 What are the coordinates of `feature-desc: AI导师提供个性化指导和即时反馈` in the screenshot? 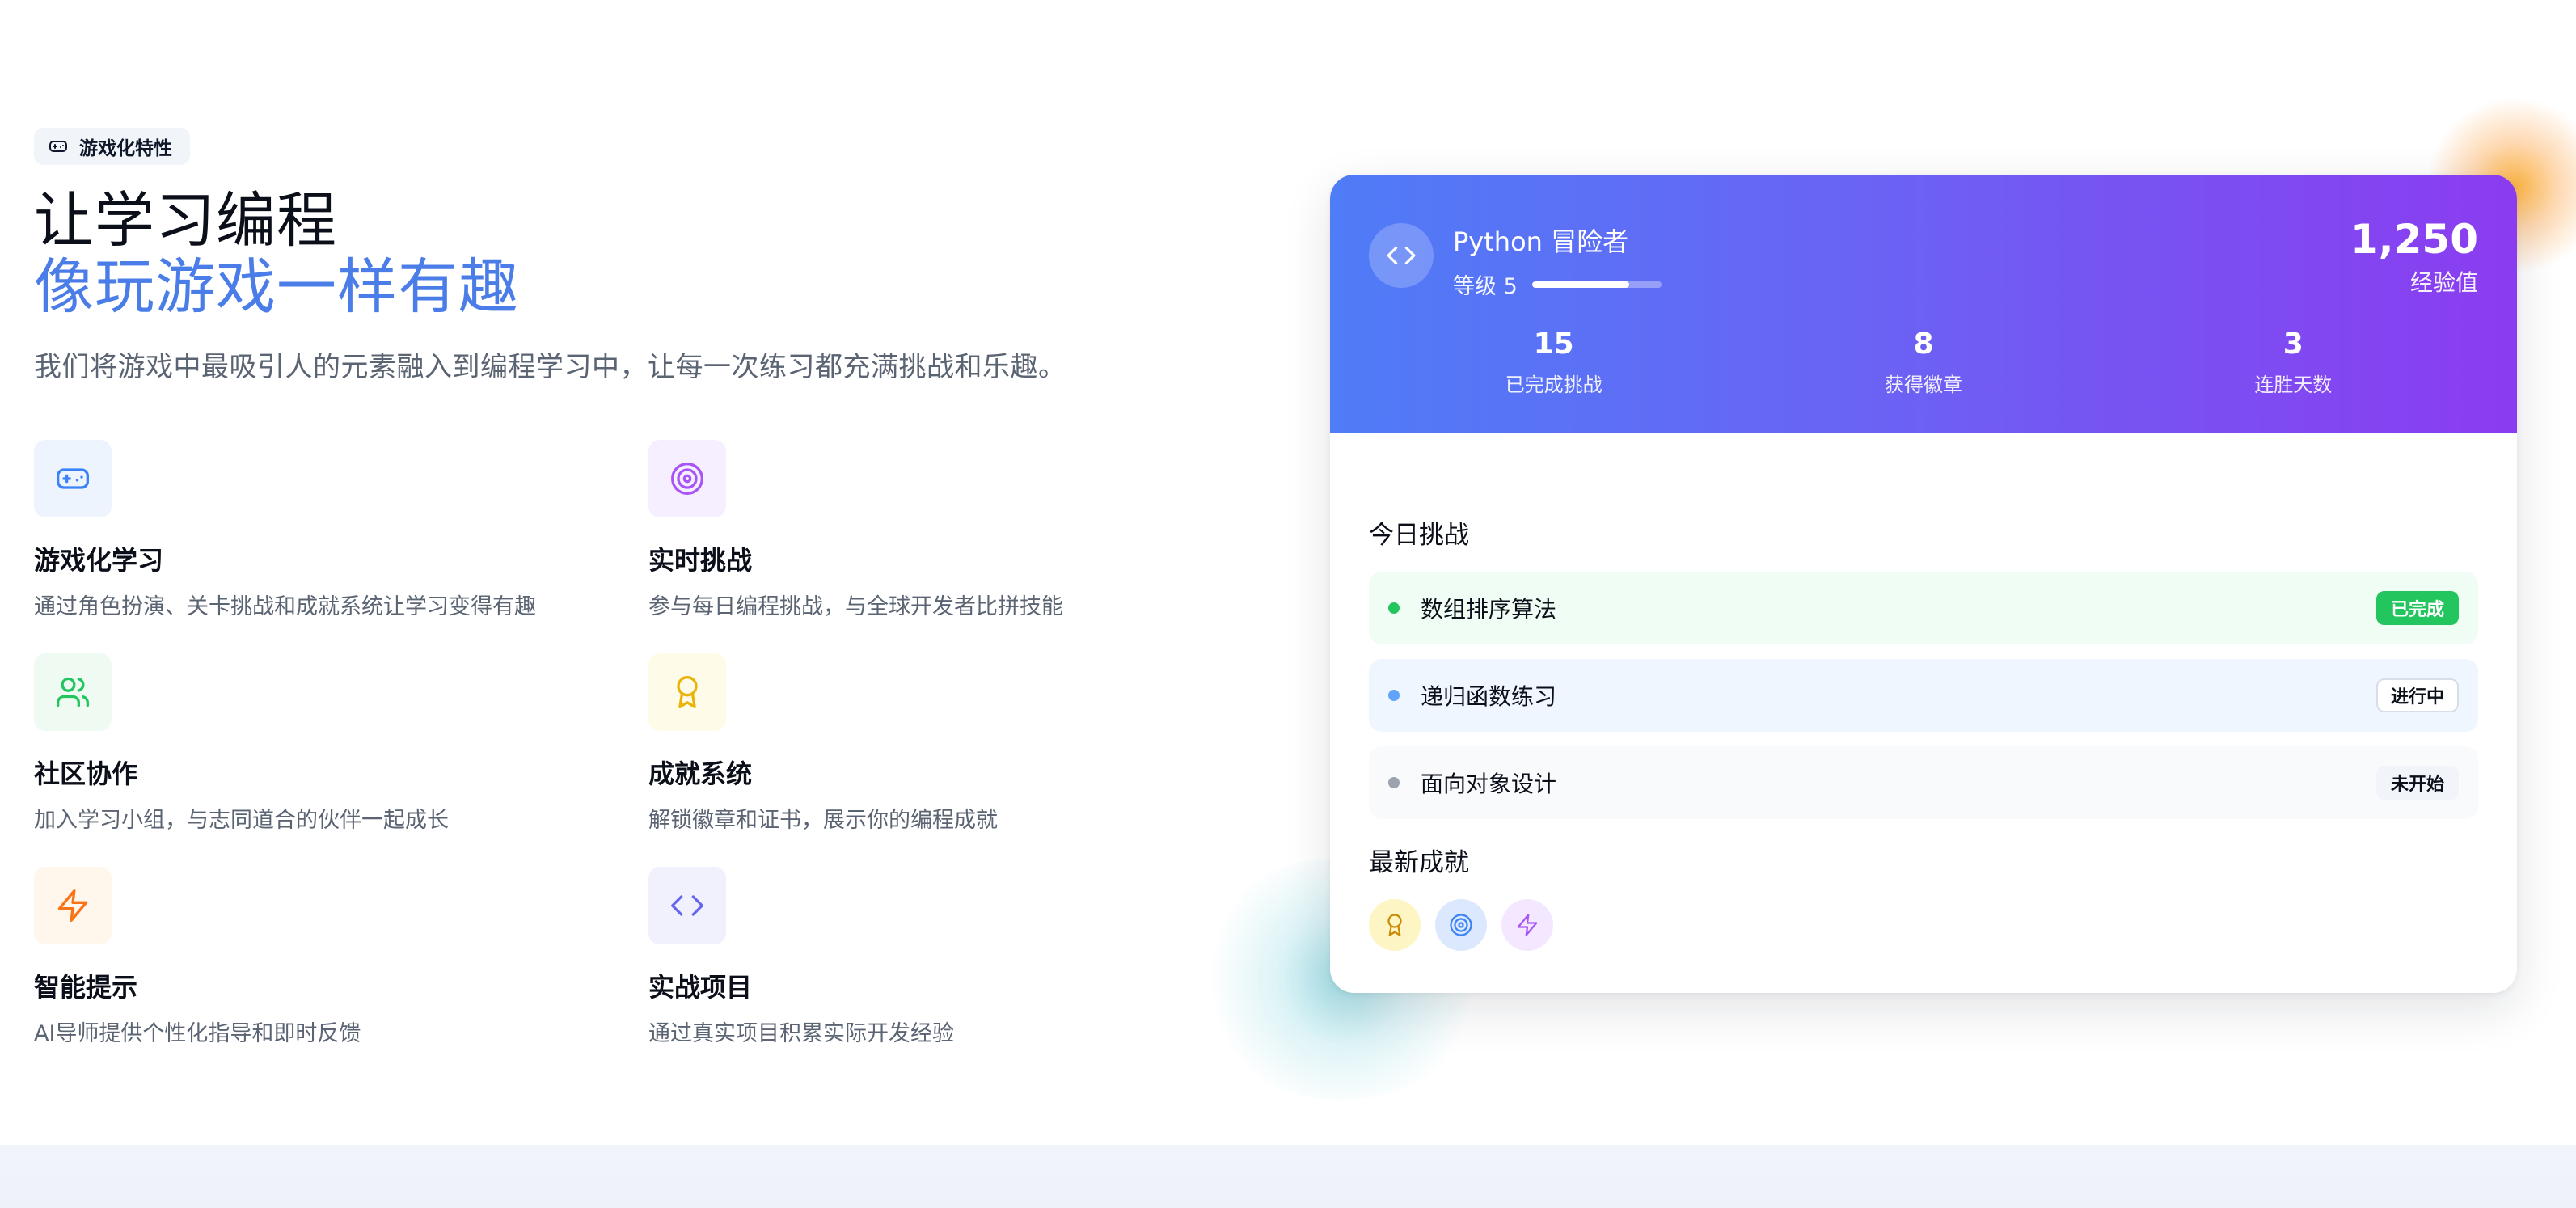 It's located at (197, 1033).